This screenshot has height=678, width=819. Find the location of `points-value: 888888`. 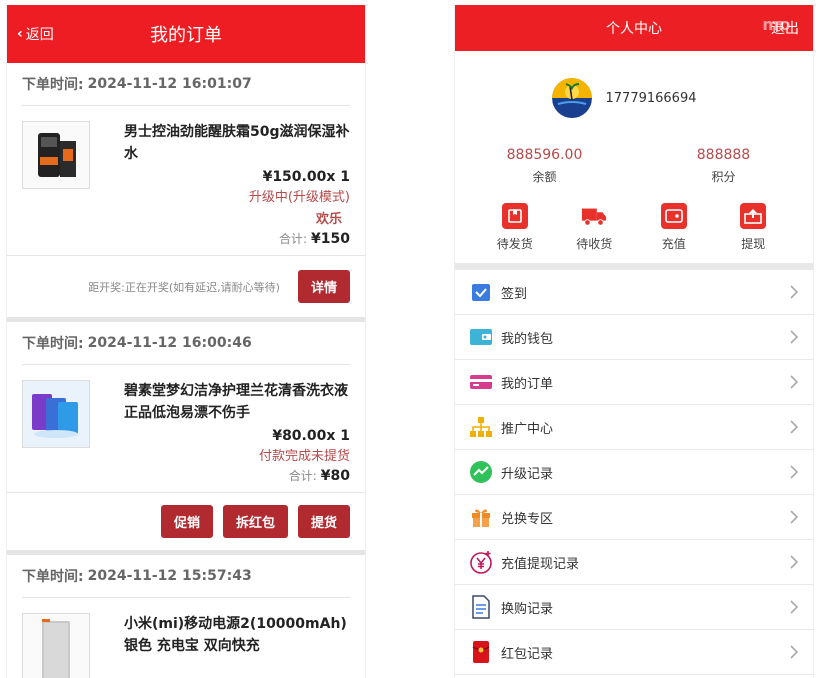

points-value: 888888 is located at coordinates (723, 155).